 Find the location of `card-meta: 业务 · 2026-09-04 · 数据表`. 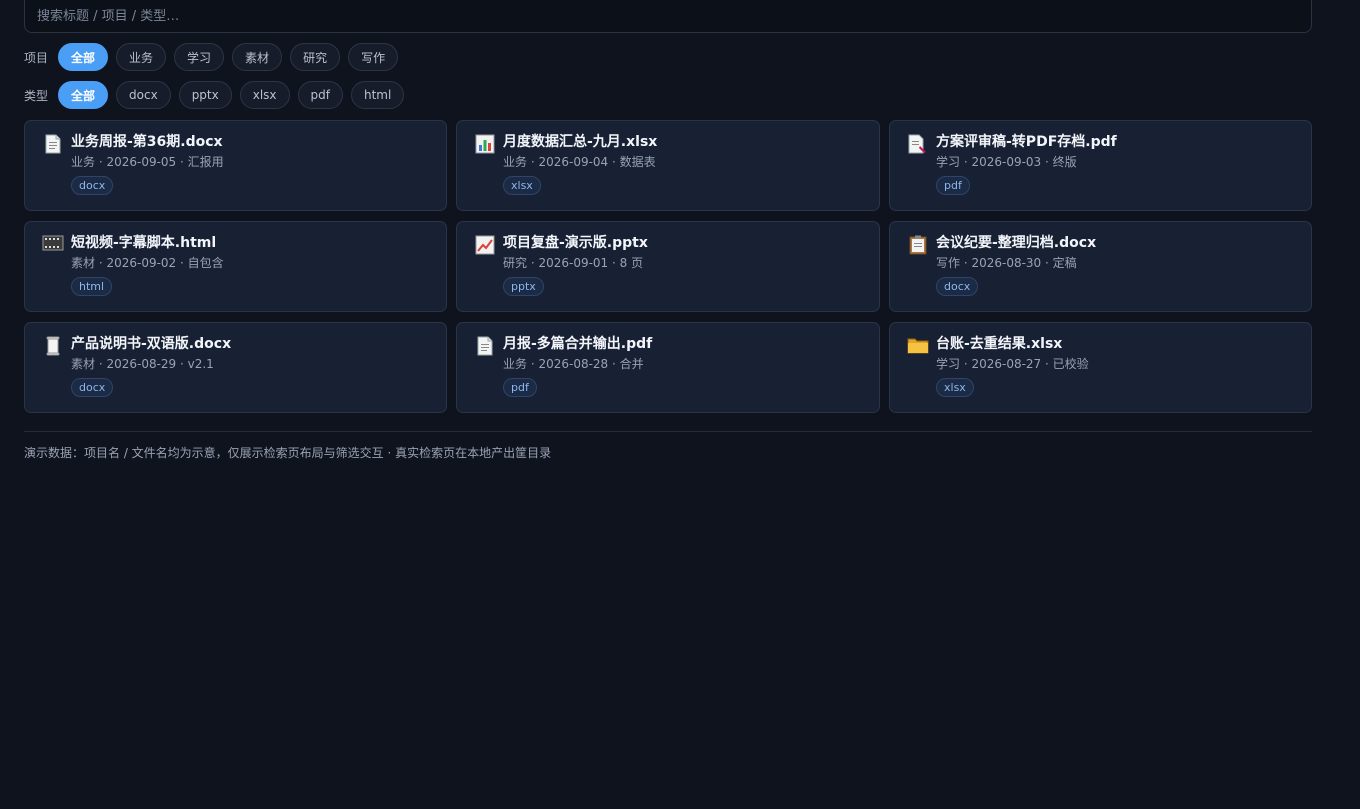

card-meta: 业务 · 2026-09-04 · 数据表 is located at coordinates (579, 162).